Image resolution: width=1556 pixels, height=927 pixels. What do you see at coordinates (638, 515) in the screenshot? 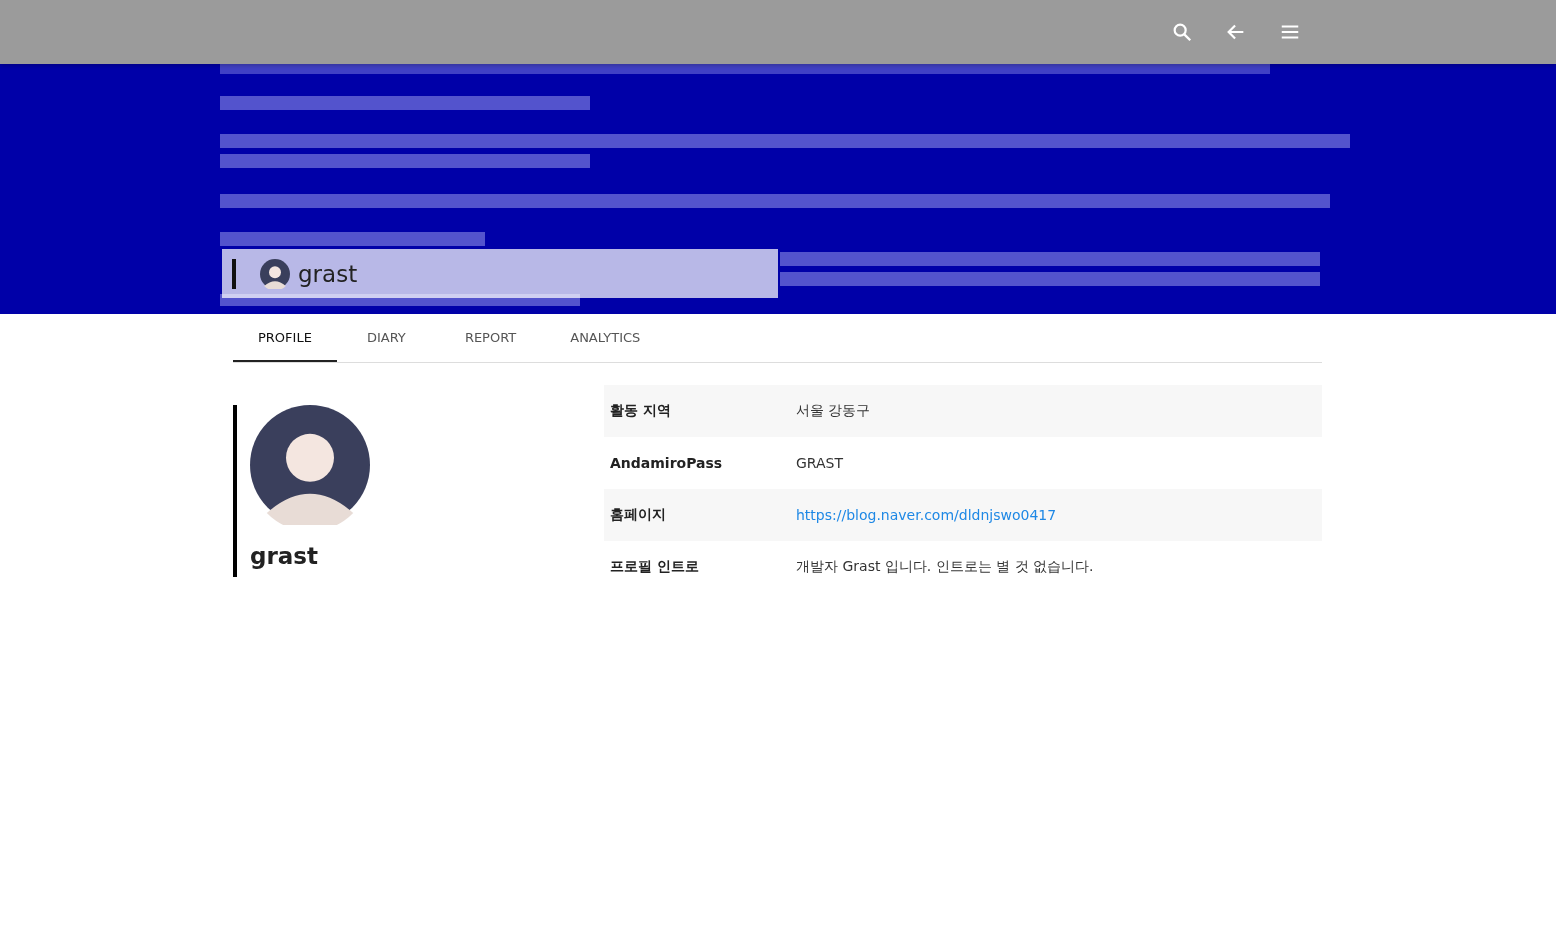
I see `field-label: 홈페이지` at bounding box center [638, 515].